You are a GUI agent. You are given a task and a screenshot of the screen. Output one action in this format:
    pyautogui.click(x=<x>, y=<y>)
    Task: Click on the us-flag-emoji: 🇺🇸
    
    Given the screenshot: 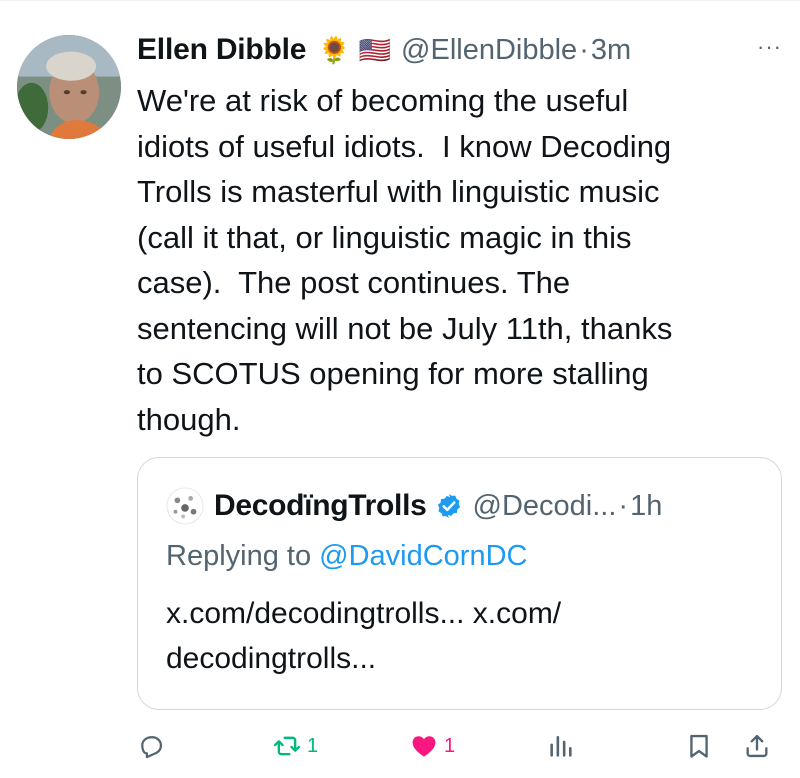 What is the action you would take?
    pyautogui.click(x=375, y=50)
    